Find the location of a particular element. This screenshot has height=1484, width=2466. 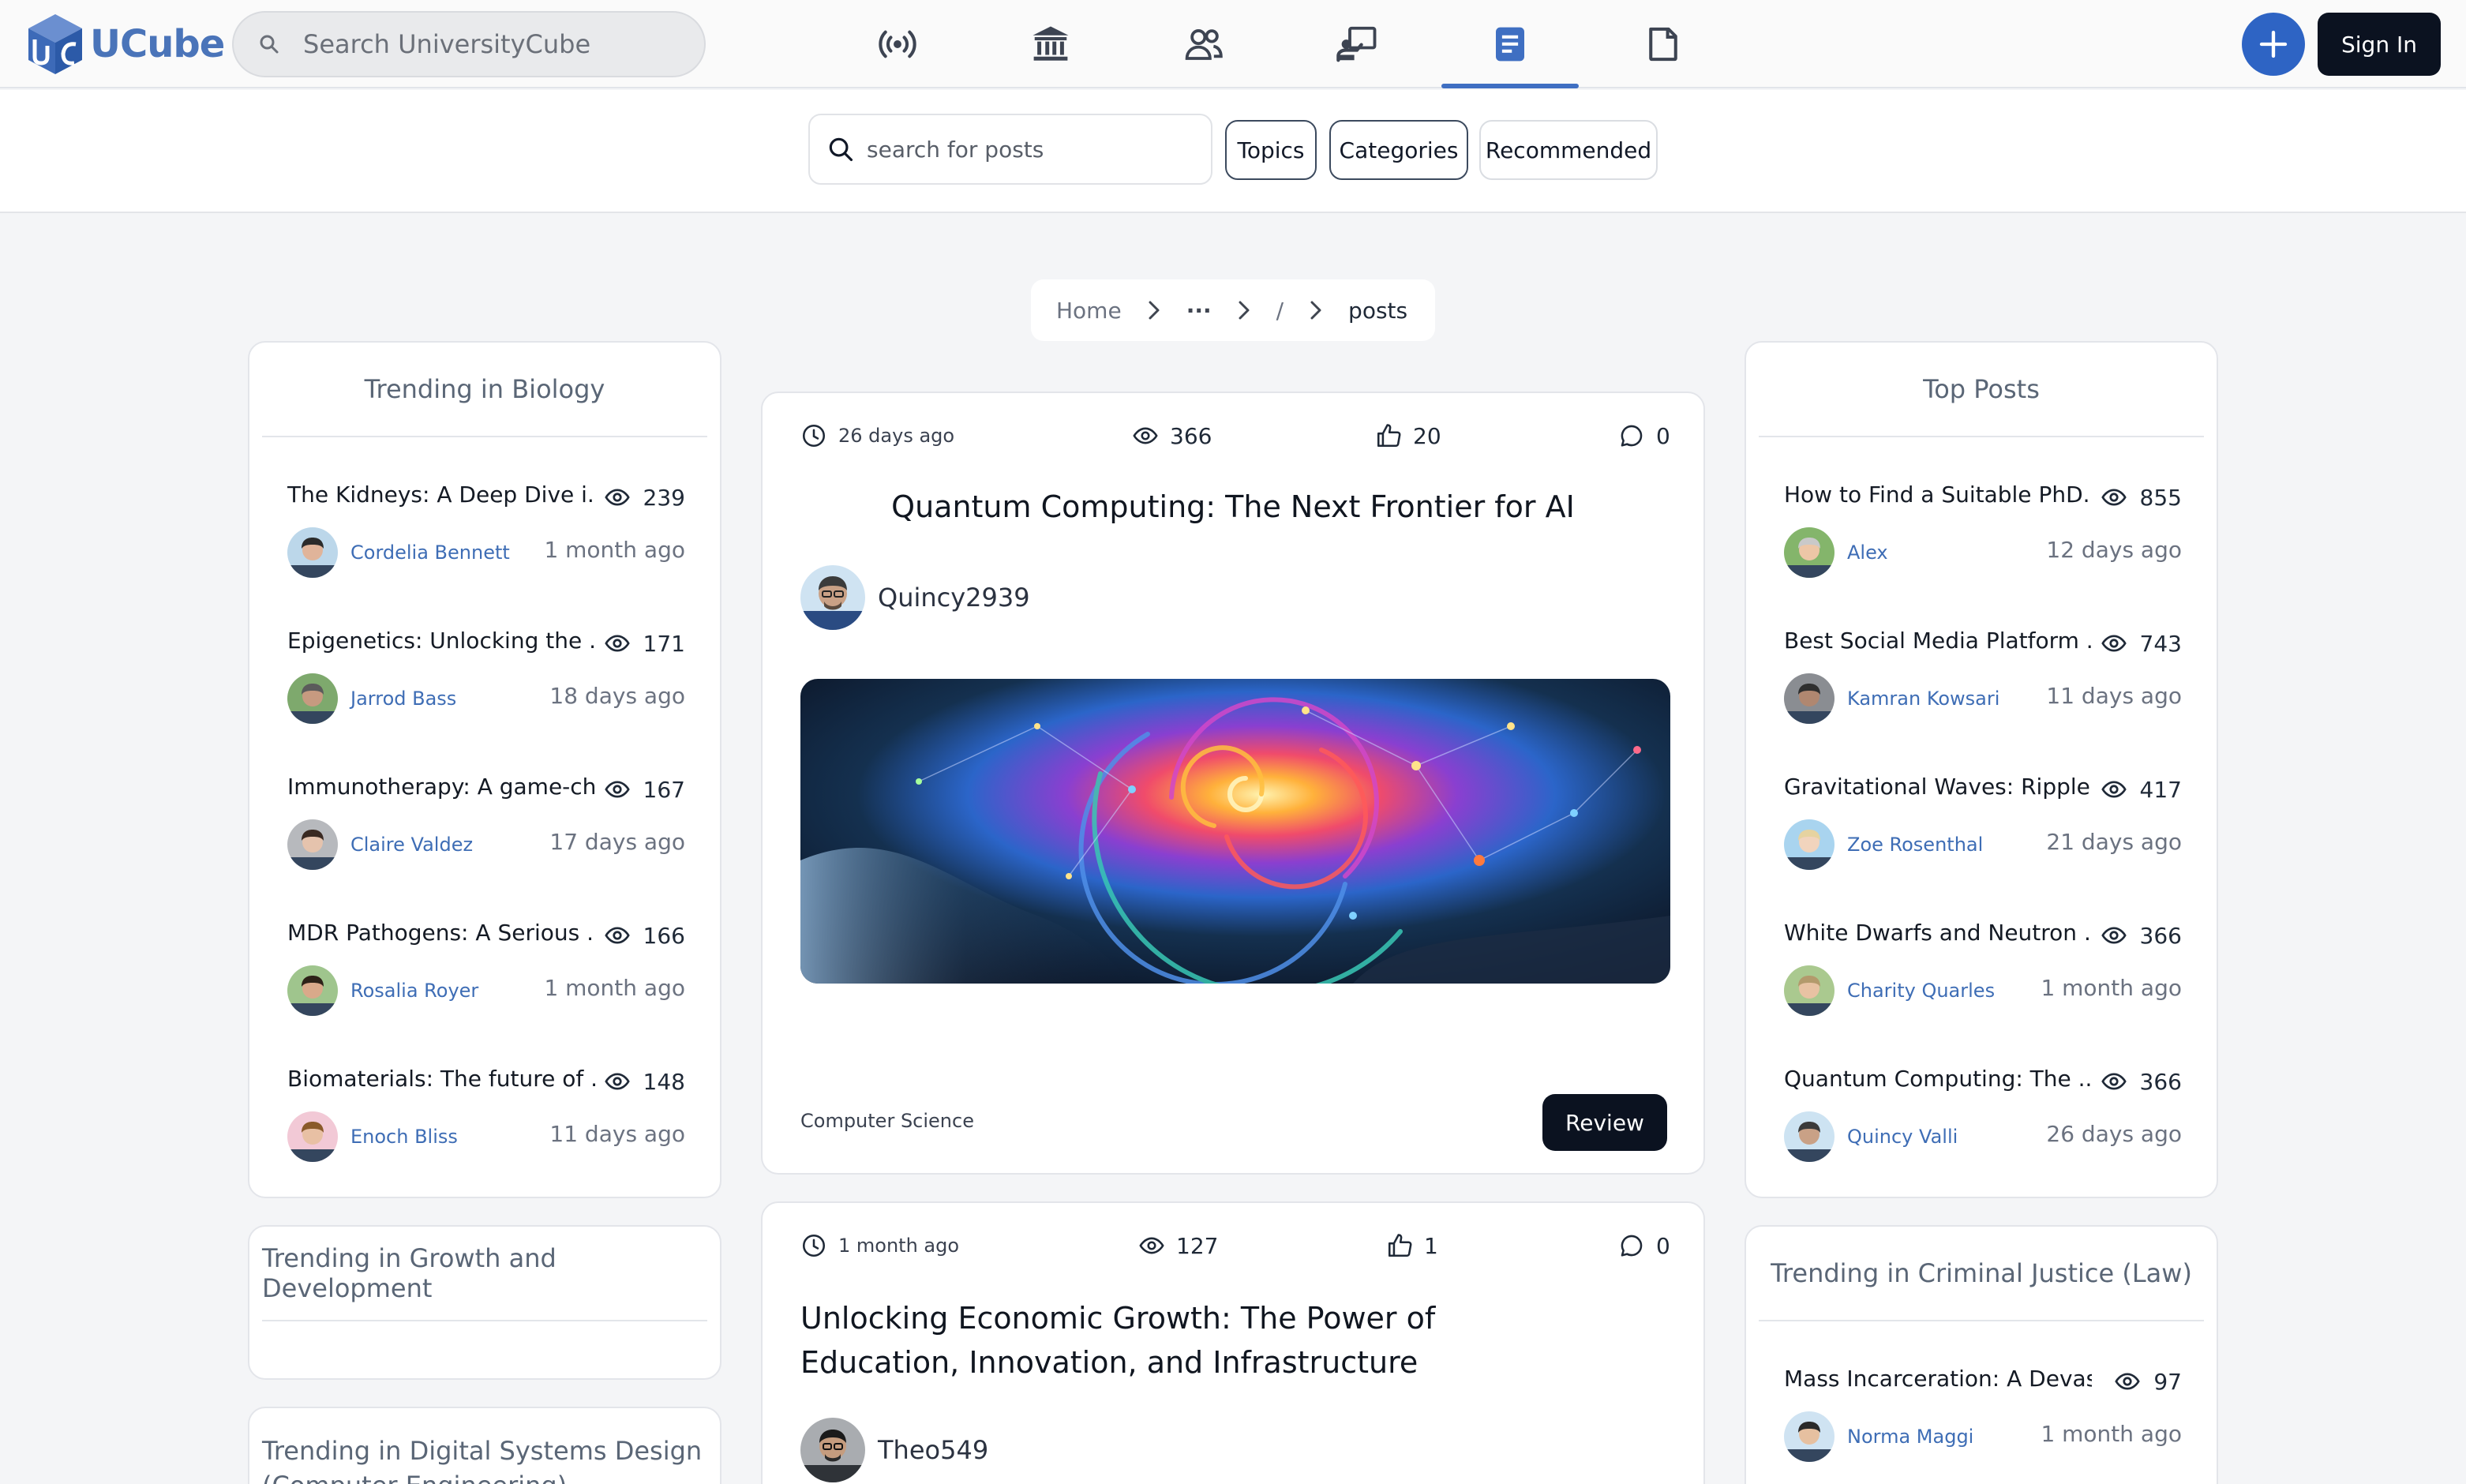

breadcrumb-ellipsis: ··· is located at coordinates (1199, 311).